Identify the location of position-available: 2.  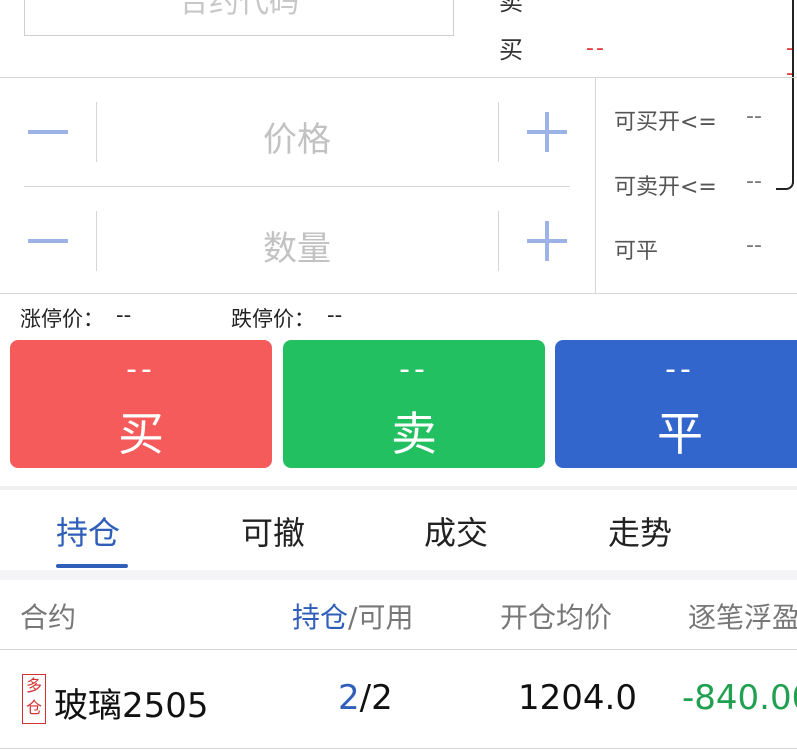
(382, 698).